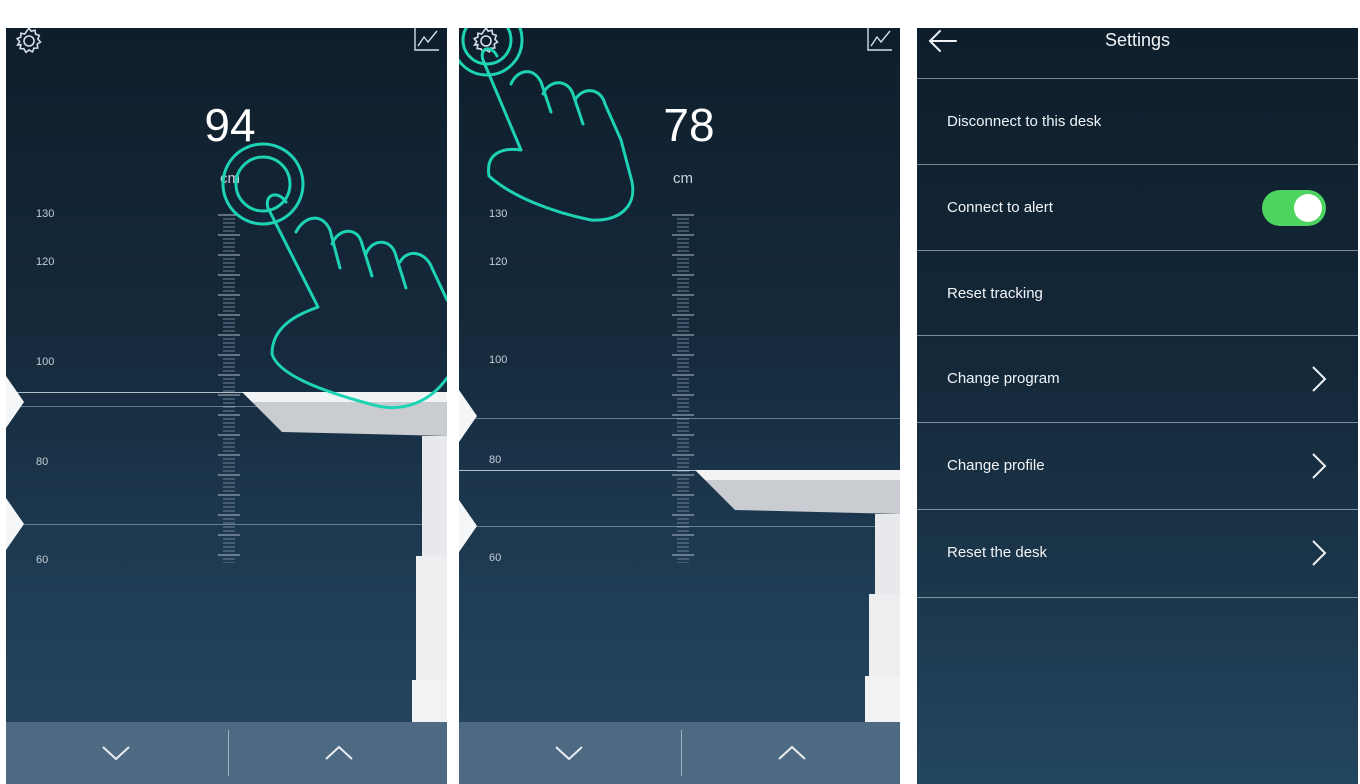  What do you see at coordinates (230, 125) in the screenshot?
I see `height-value: 94` at bounding box center [230, 125].